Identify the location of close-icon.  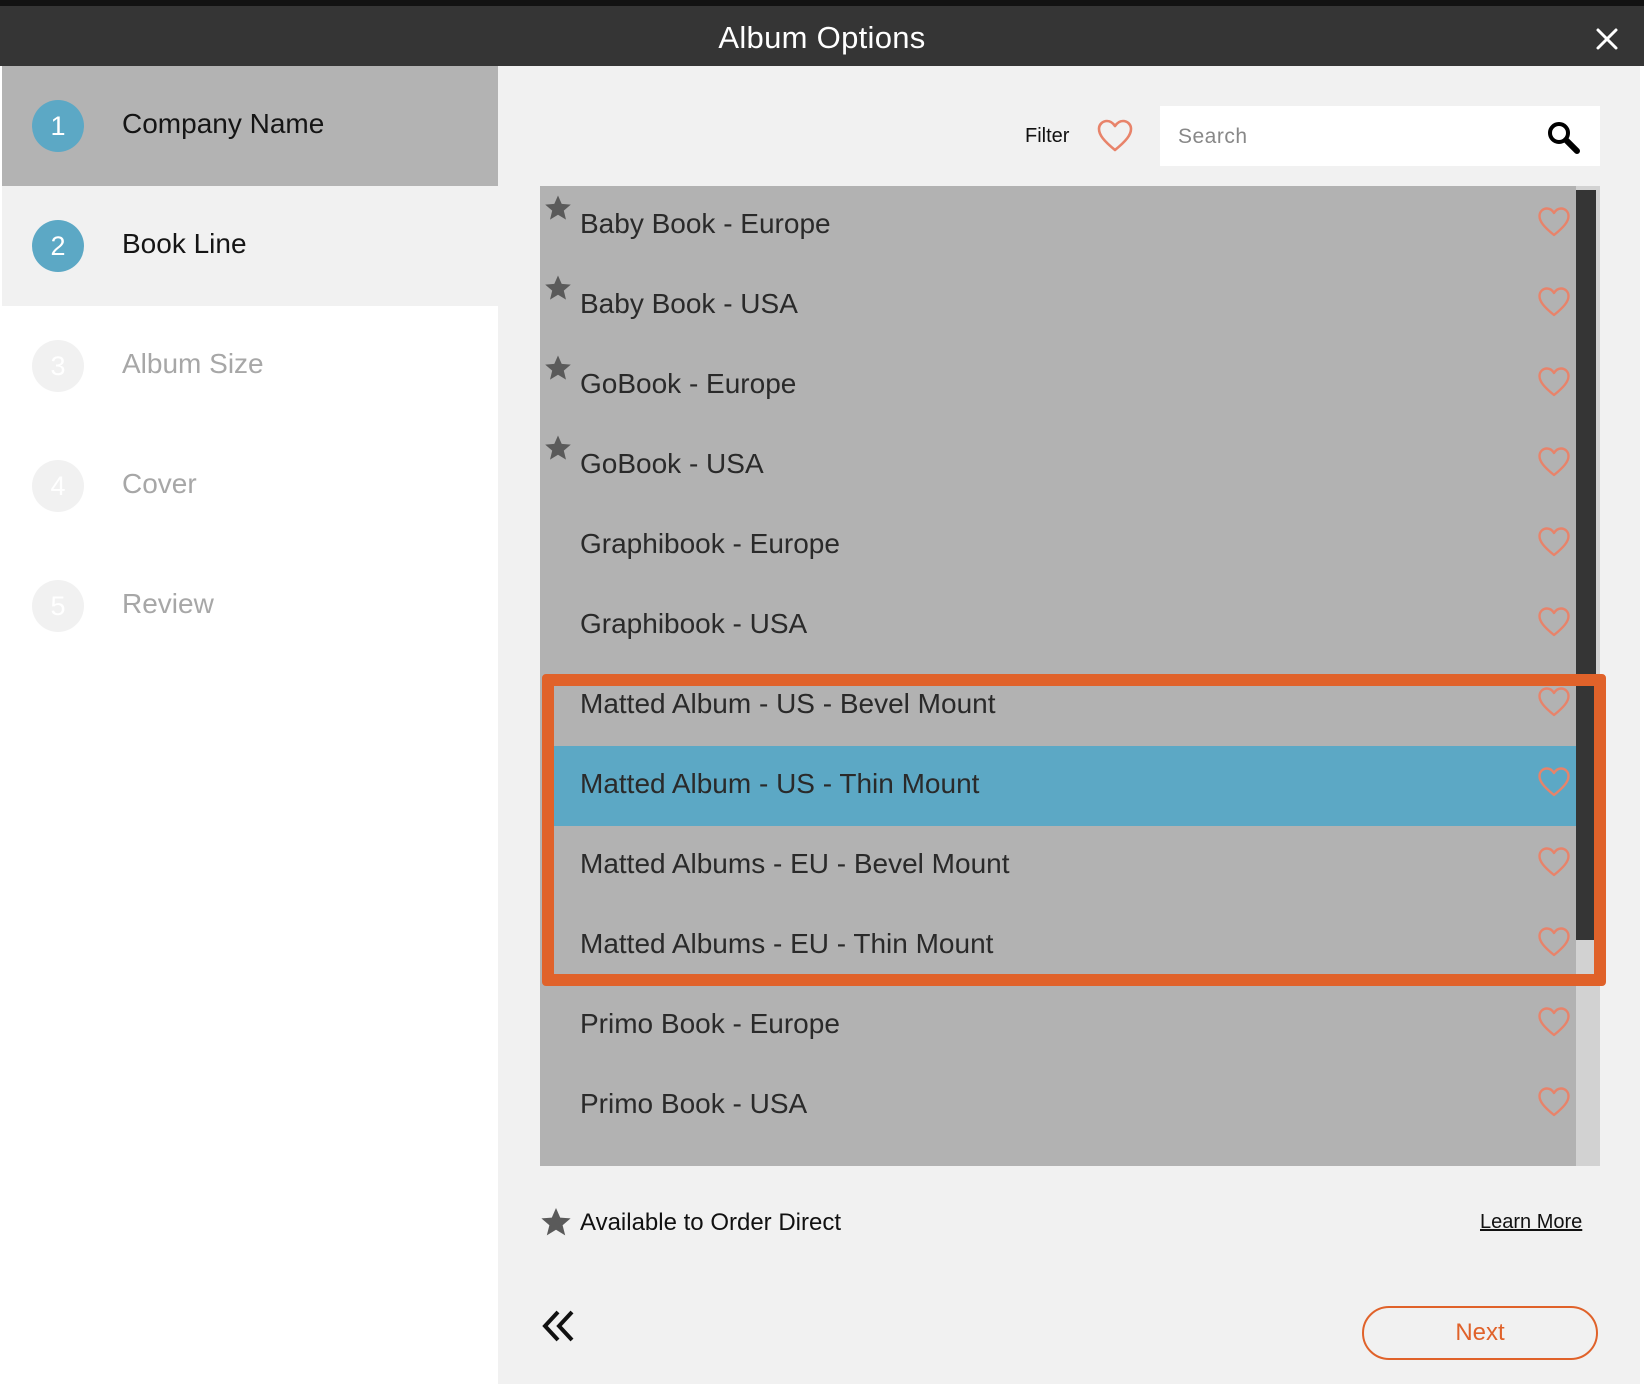
(1607, 39).